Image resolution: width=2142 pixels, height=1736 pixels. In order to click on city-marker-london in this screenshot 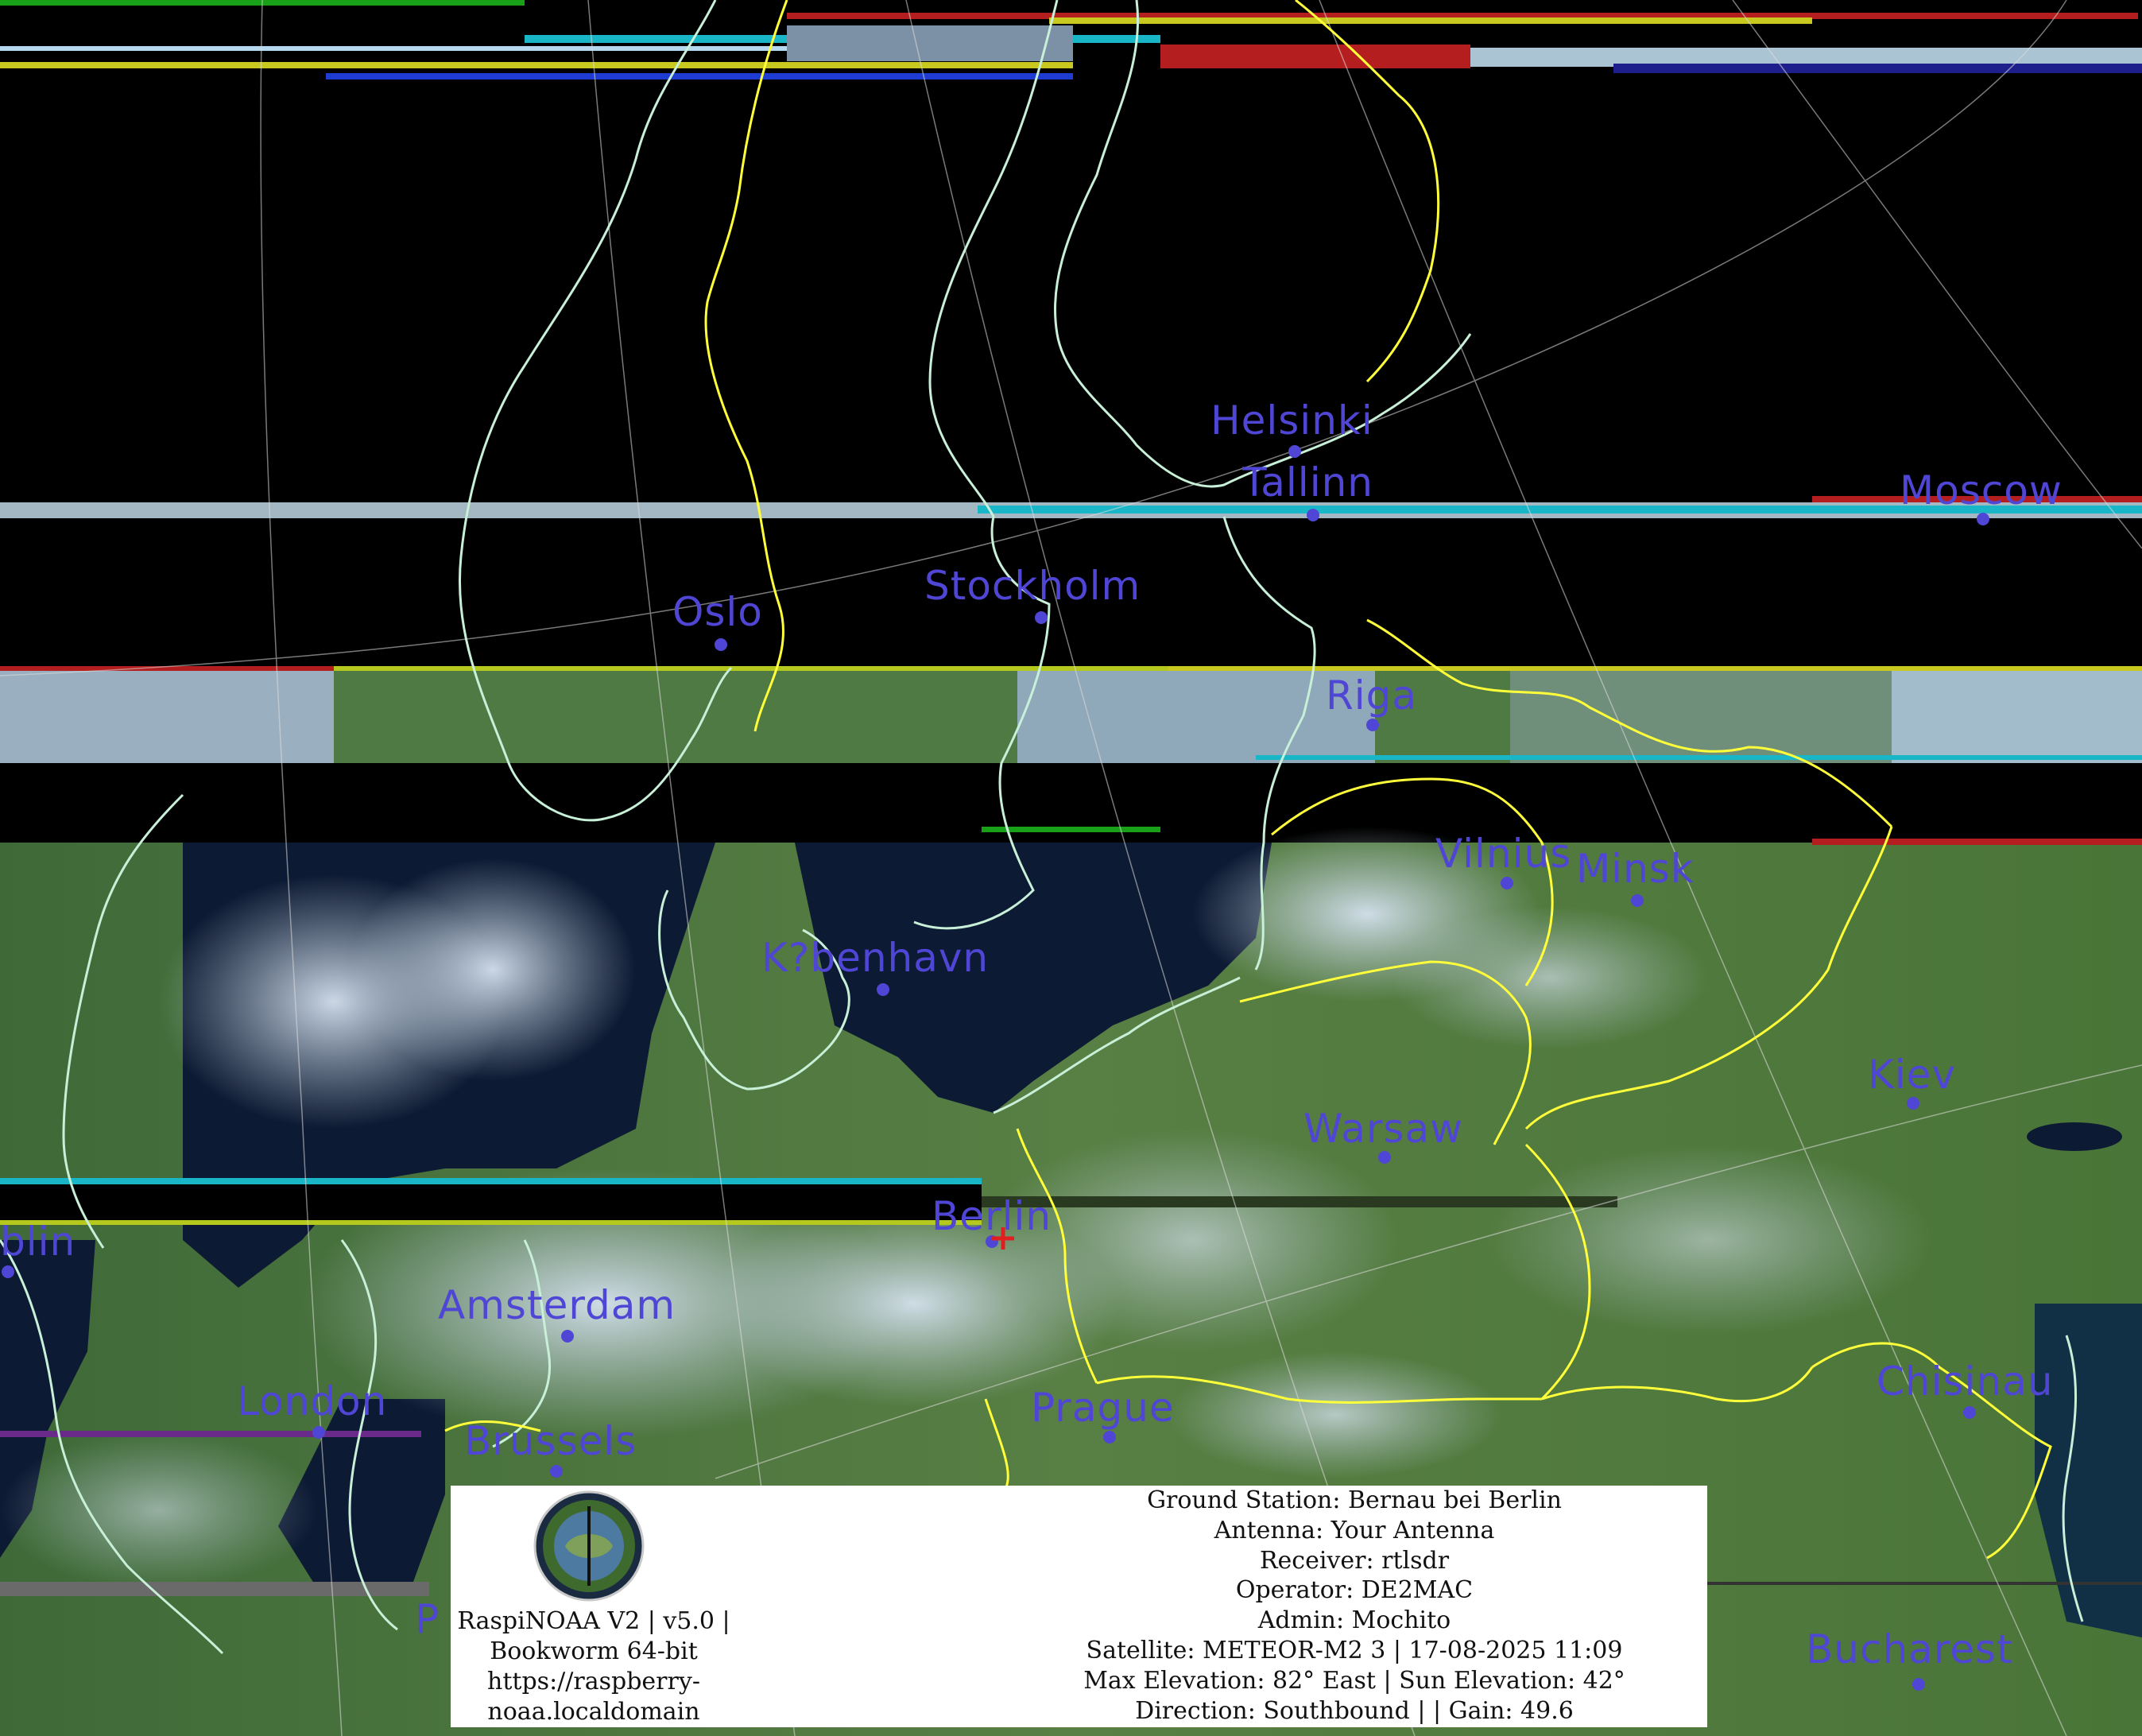, I will do `click(318, 1432)`.